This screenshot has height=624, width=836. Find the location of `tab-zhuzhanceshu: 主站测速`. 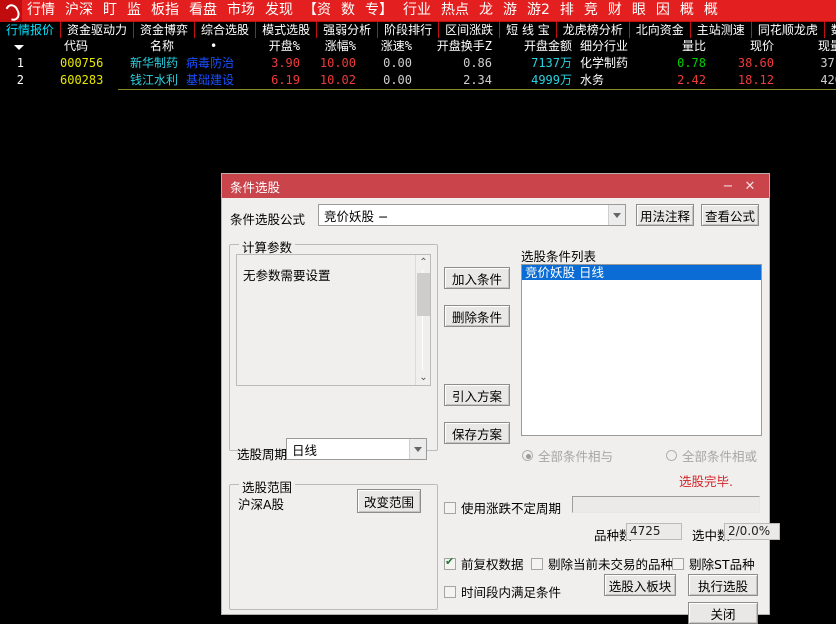

tab-zhuzhanceshu: 主站测速 is located at coordinates (721, 30).